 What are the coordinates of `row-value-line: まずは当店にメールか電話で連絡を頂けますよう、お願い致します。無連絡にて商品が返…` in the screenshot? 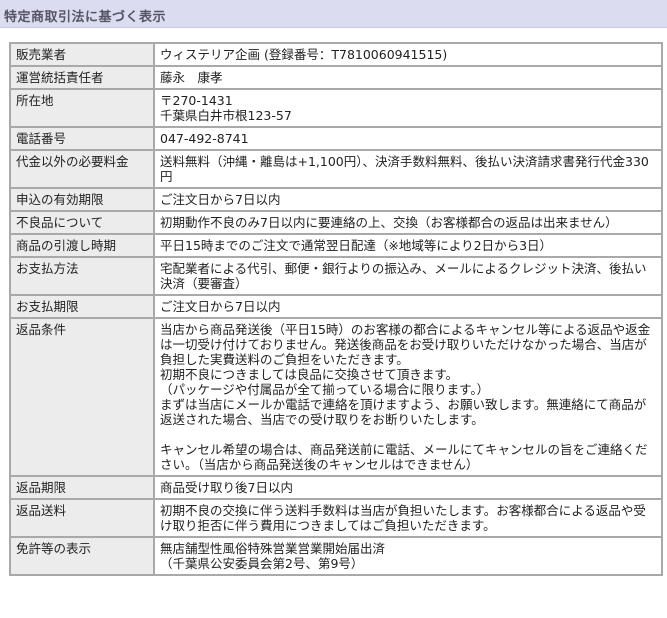 It's located at (403, 412).